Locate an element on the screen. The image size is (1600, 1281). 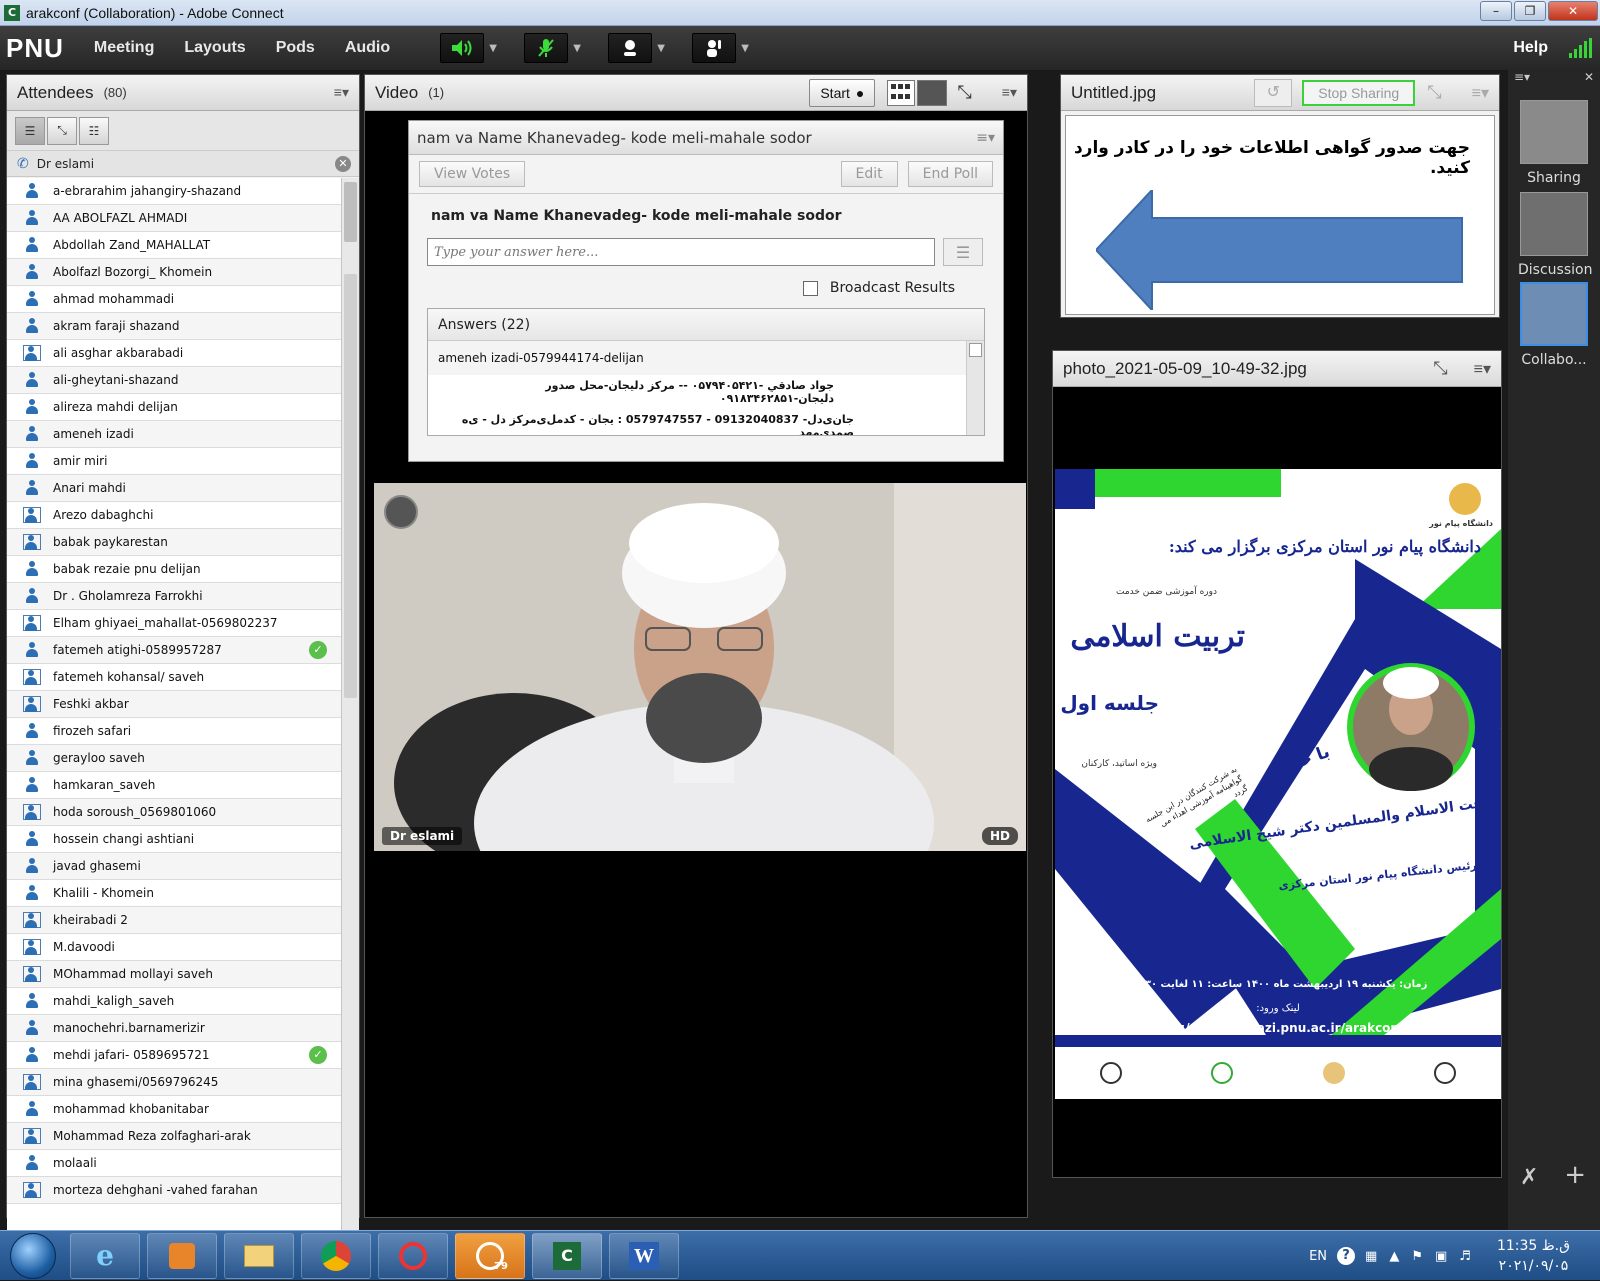
network-icon: ▣ is located at coordinates (1441, 1256).